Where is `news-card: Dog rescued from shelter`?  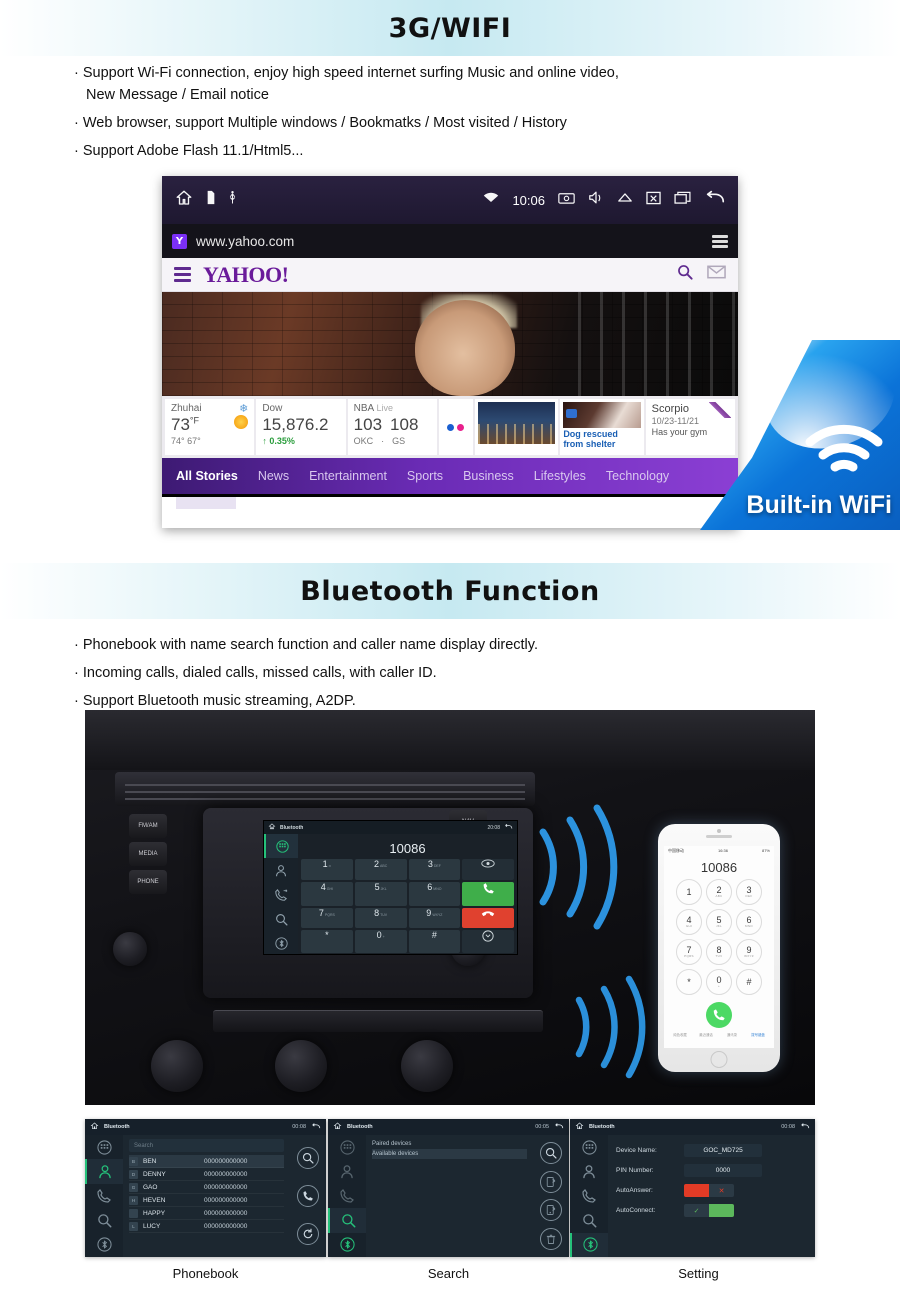
news-card: Dog rescued from shelter is located at coordinates (602, 427).